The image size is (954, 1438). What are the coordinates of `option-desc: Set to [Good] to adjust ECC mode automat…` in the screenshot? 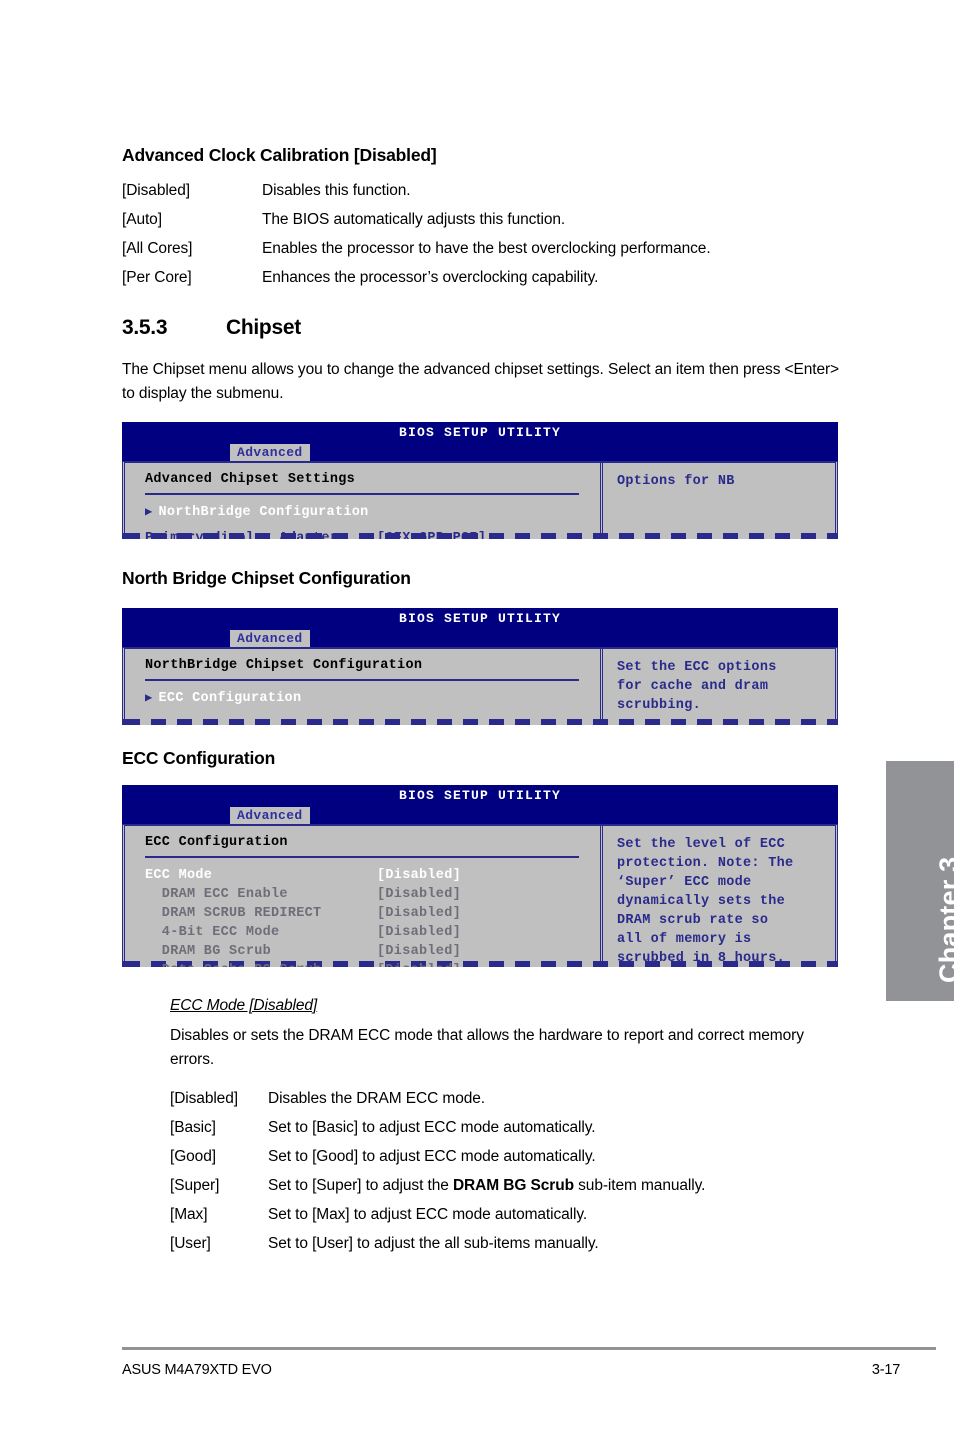 It's located at (432, 1156).